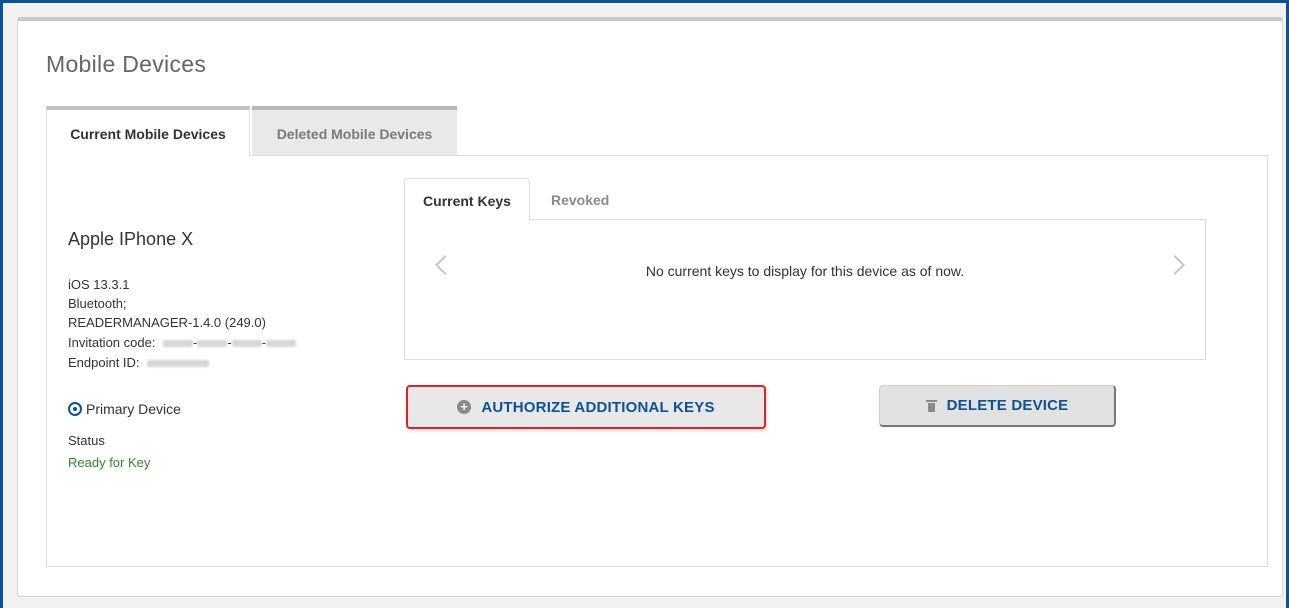 This screenshot has width=1289, height=608. What do you see at coordinates (467, 199) in the screenshot?
I see `tab-current-keys: Current Keys` at bounding box center [467, 199].